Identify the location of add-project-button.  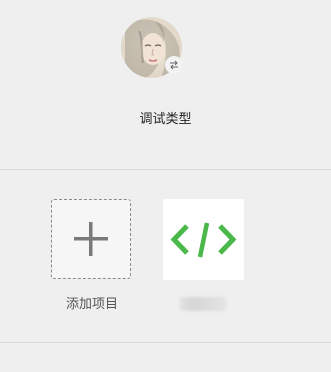
(91, 239).